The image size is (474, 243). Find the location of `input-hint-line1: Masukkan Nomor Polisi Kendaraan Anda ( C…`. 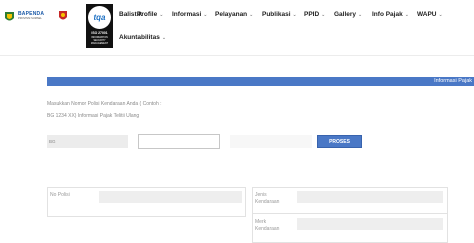

input-hint-line1: Masukkan Nomor Polisi Kendaraan Anda ( C… is located at coordinates (104, 104).